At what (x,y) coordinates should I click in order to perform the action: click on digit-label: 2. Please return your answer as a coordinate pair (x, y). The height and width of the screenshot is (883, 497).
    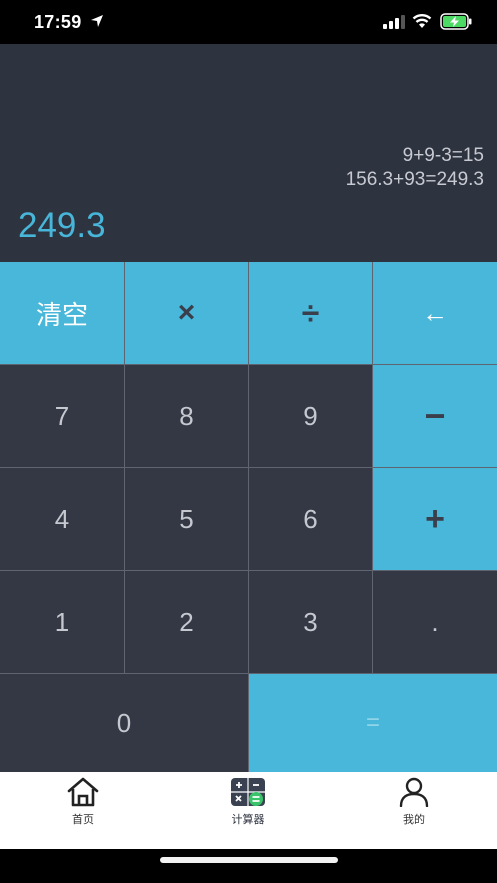
    Looking at the image, I should click on (186, 621).